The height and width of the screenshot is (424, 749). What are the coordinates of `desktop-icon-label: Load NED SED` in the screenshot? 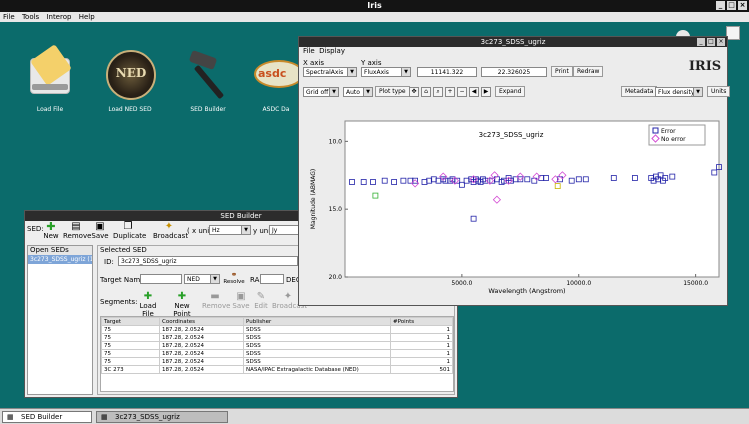 It's located at (130, 109).